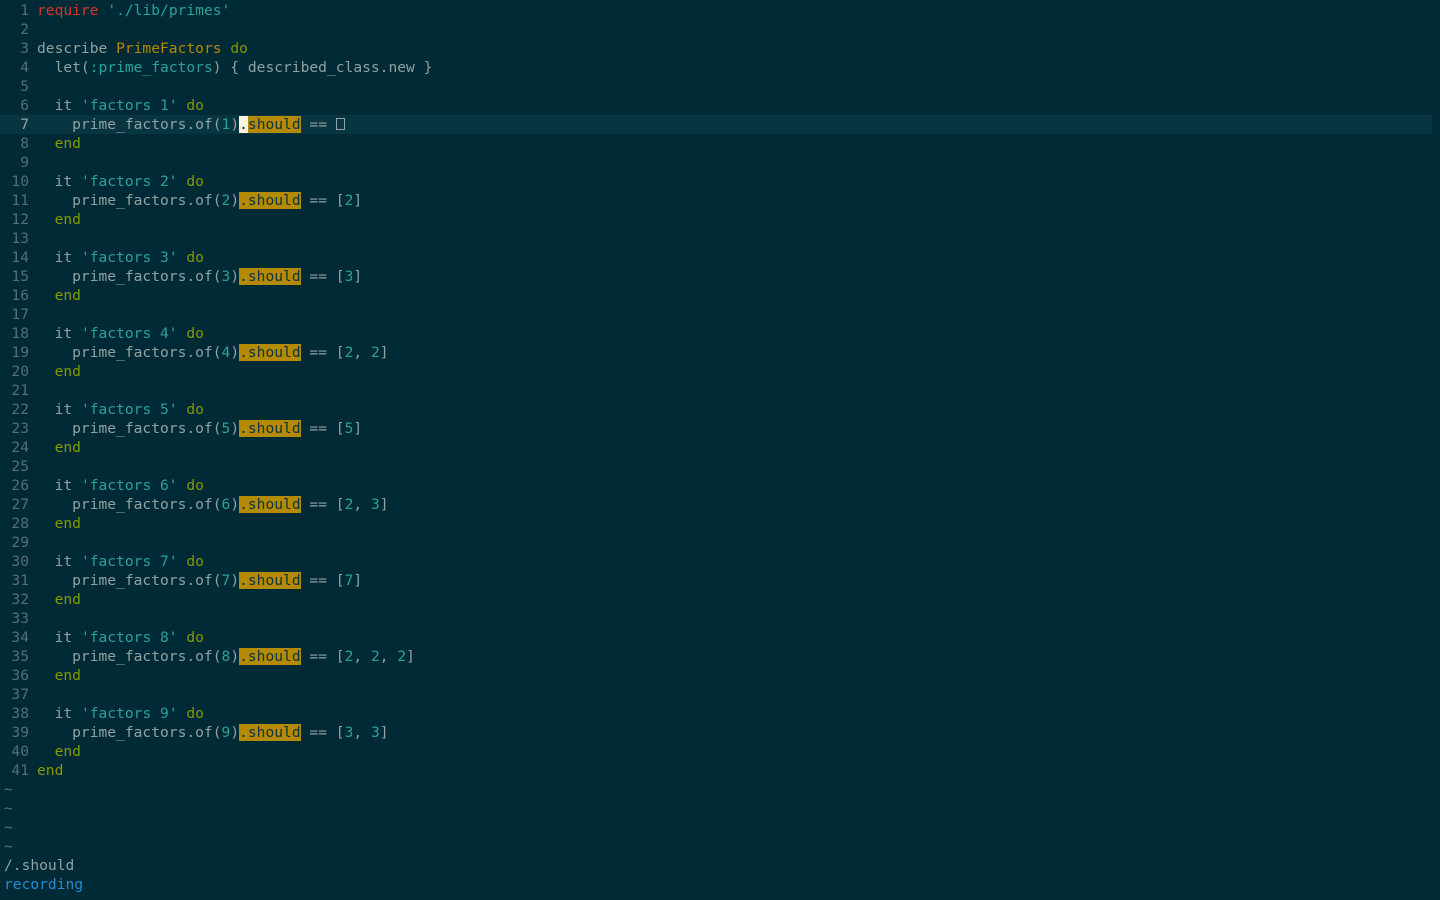  Describe the element at coordinates (120, 409) in the screenshot. I see `line-text: it 'factors 5' do` at that location.